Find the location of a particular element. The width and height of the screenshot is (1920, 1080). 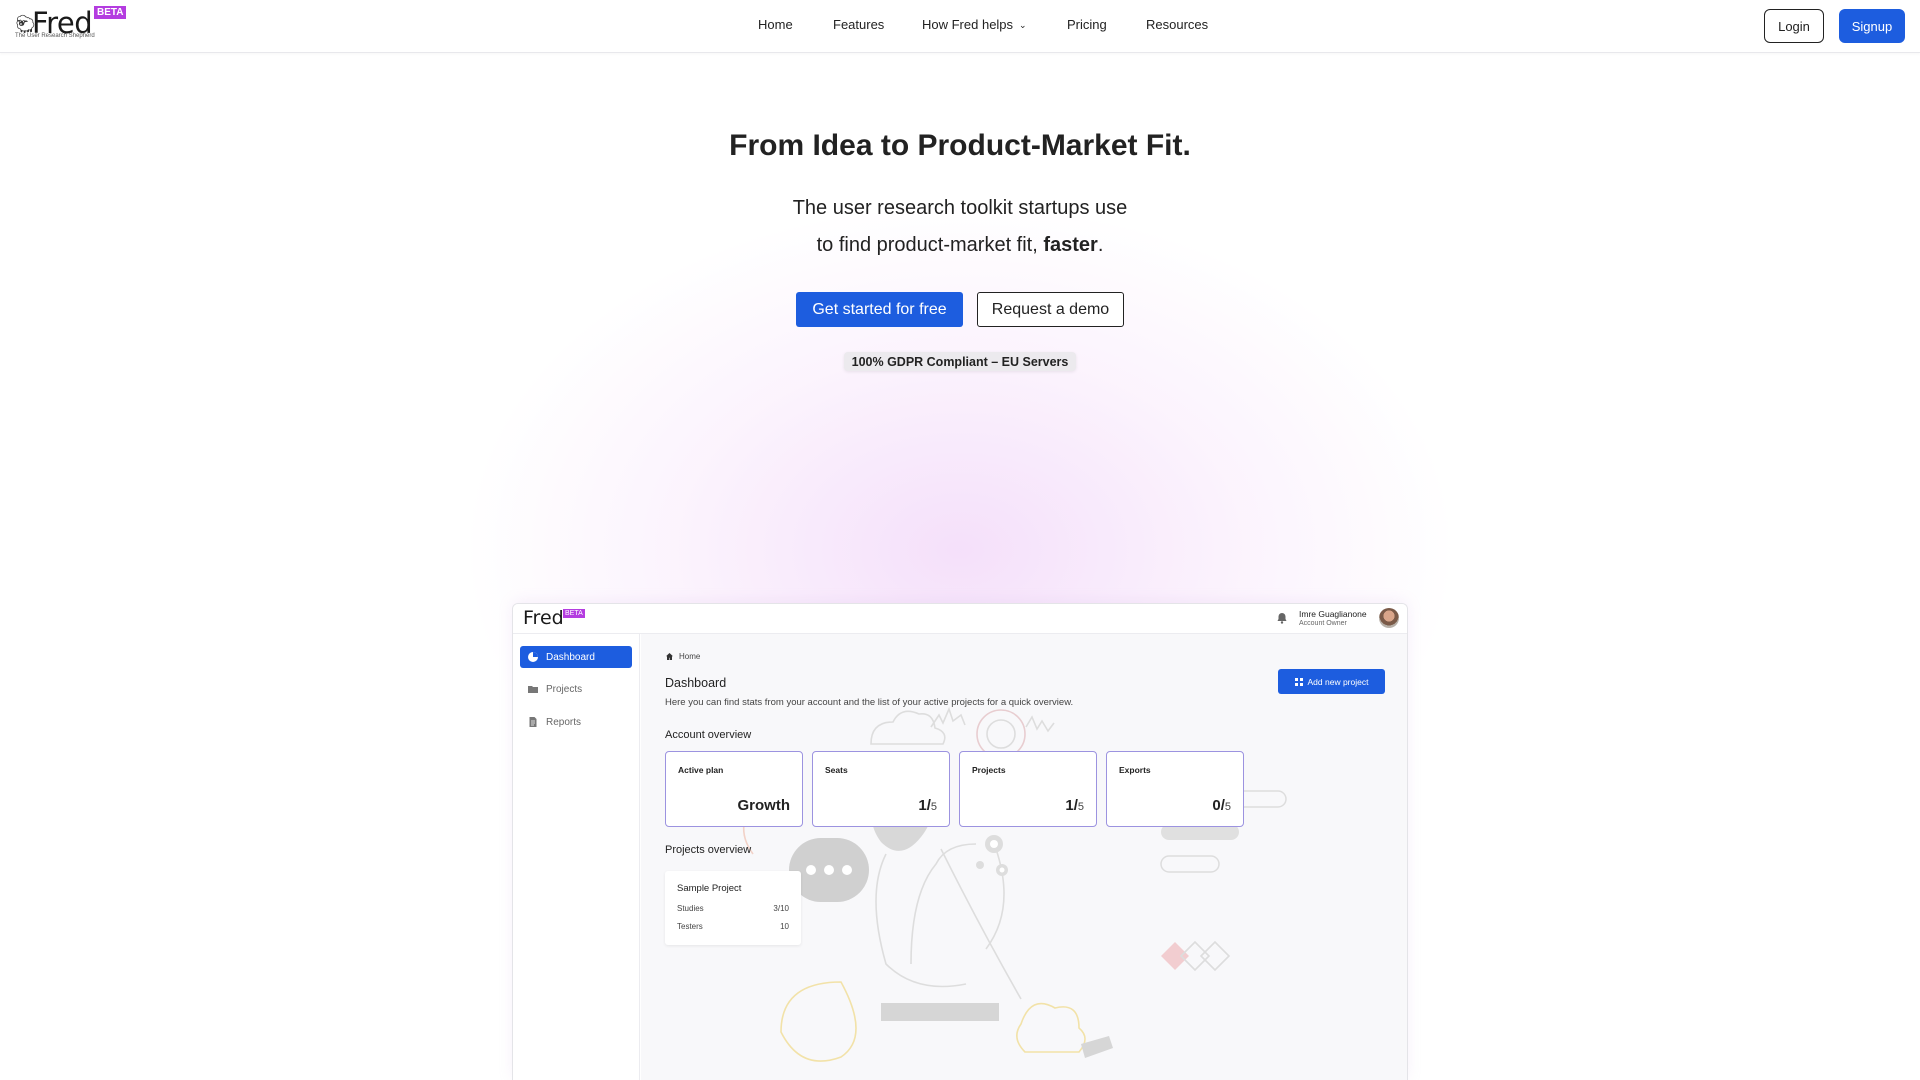

nav-pricing: Pricing is located at coordinates (1087, 24).